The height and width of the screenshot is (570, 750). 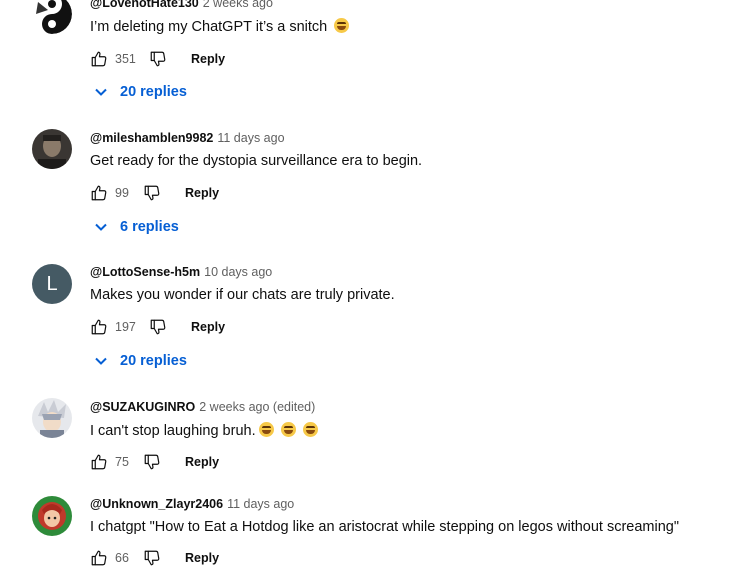 I want to click on avatar: L, so click(x=52, y=284).